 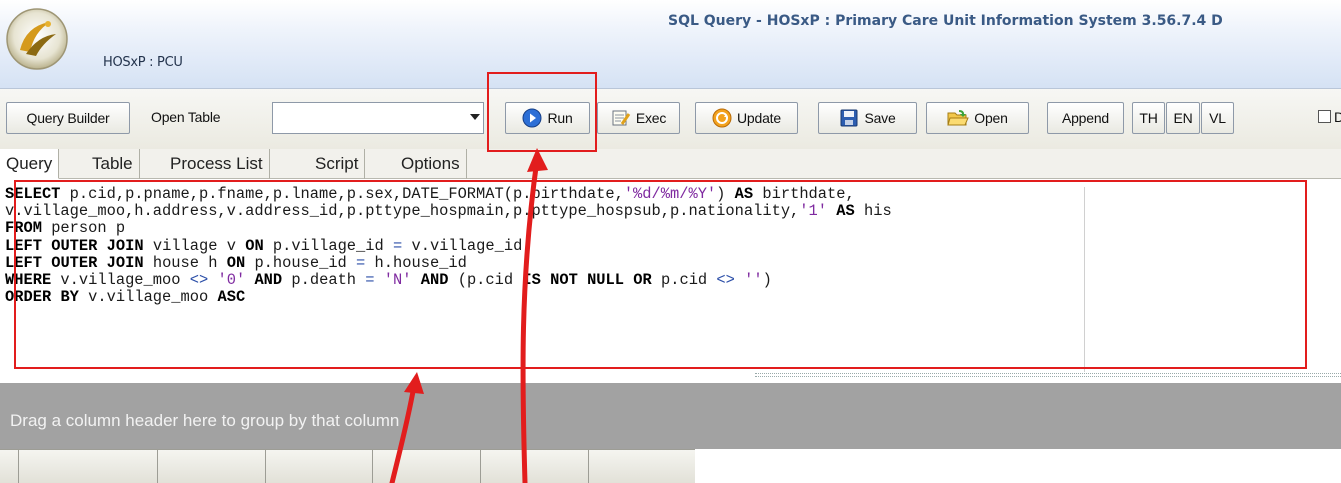 I want to click on arrow-to-editor, so click(x=403, y=433).